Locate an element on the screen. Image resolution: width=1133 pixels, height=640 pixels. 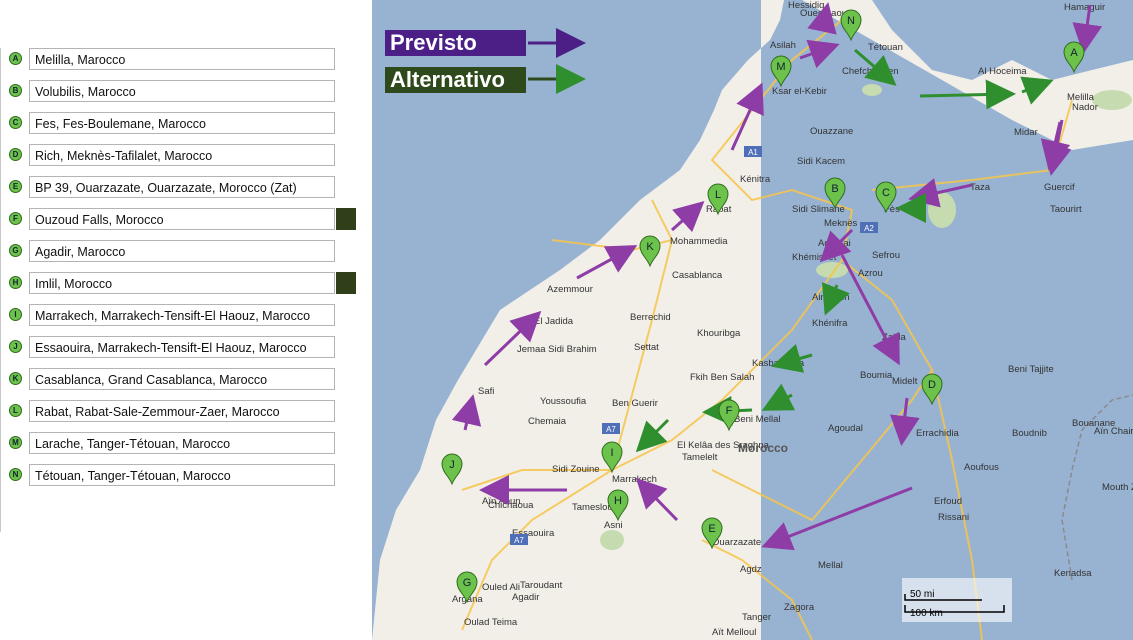
svg-text: L is located at coordinates (718, 195).